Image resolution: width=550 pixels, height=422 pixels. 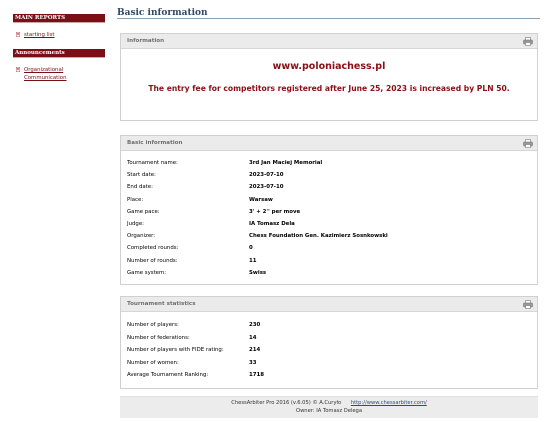 What do you see at coordinates (329, 41) in the screenshot?
I see `panel-header: Information` at bounding box center [329, 41].